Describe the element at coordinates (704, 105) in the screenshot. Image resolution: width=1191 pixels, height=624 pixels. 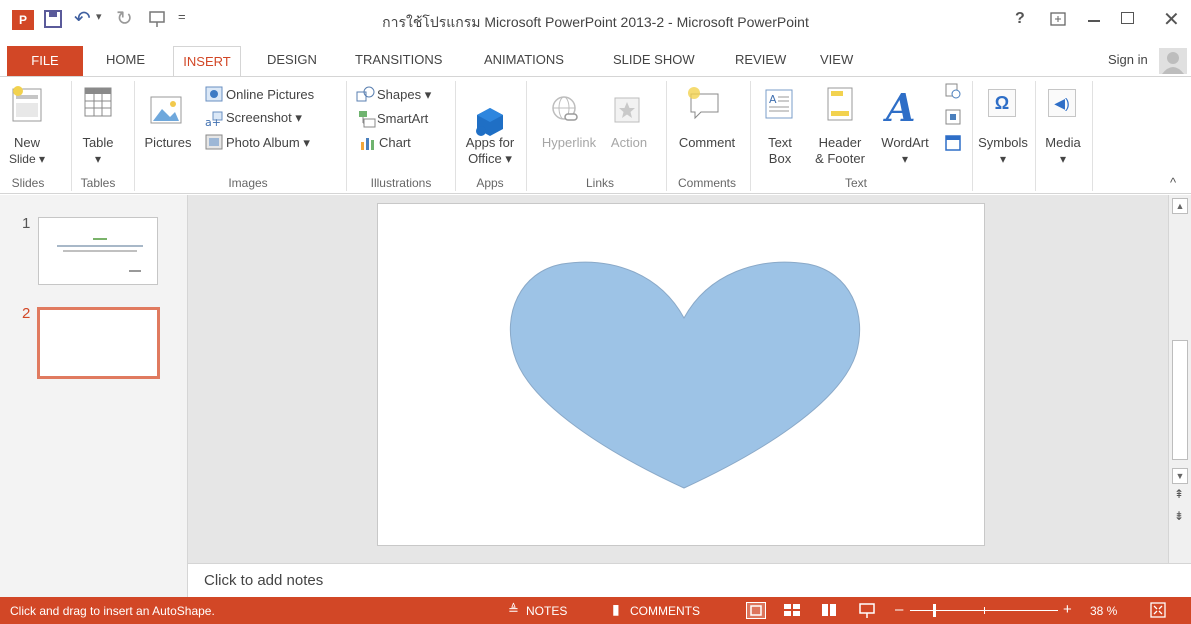
I see `comment-icon` at that location.